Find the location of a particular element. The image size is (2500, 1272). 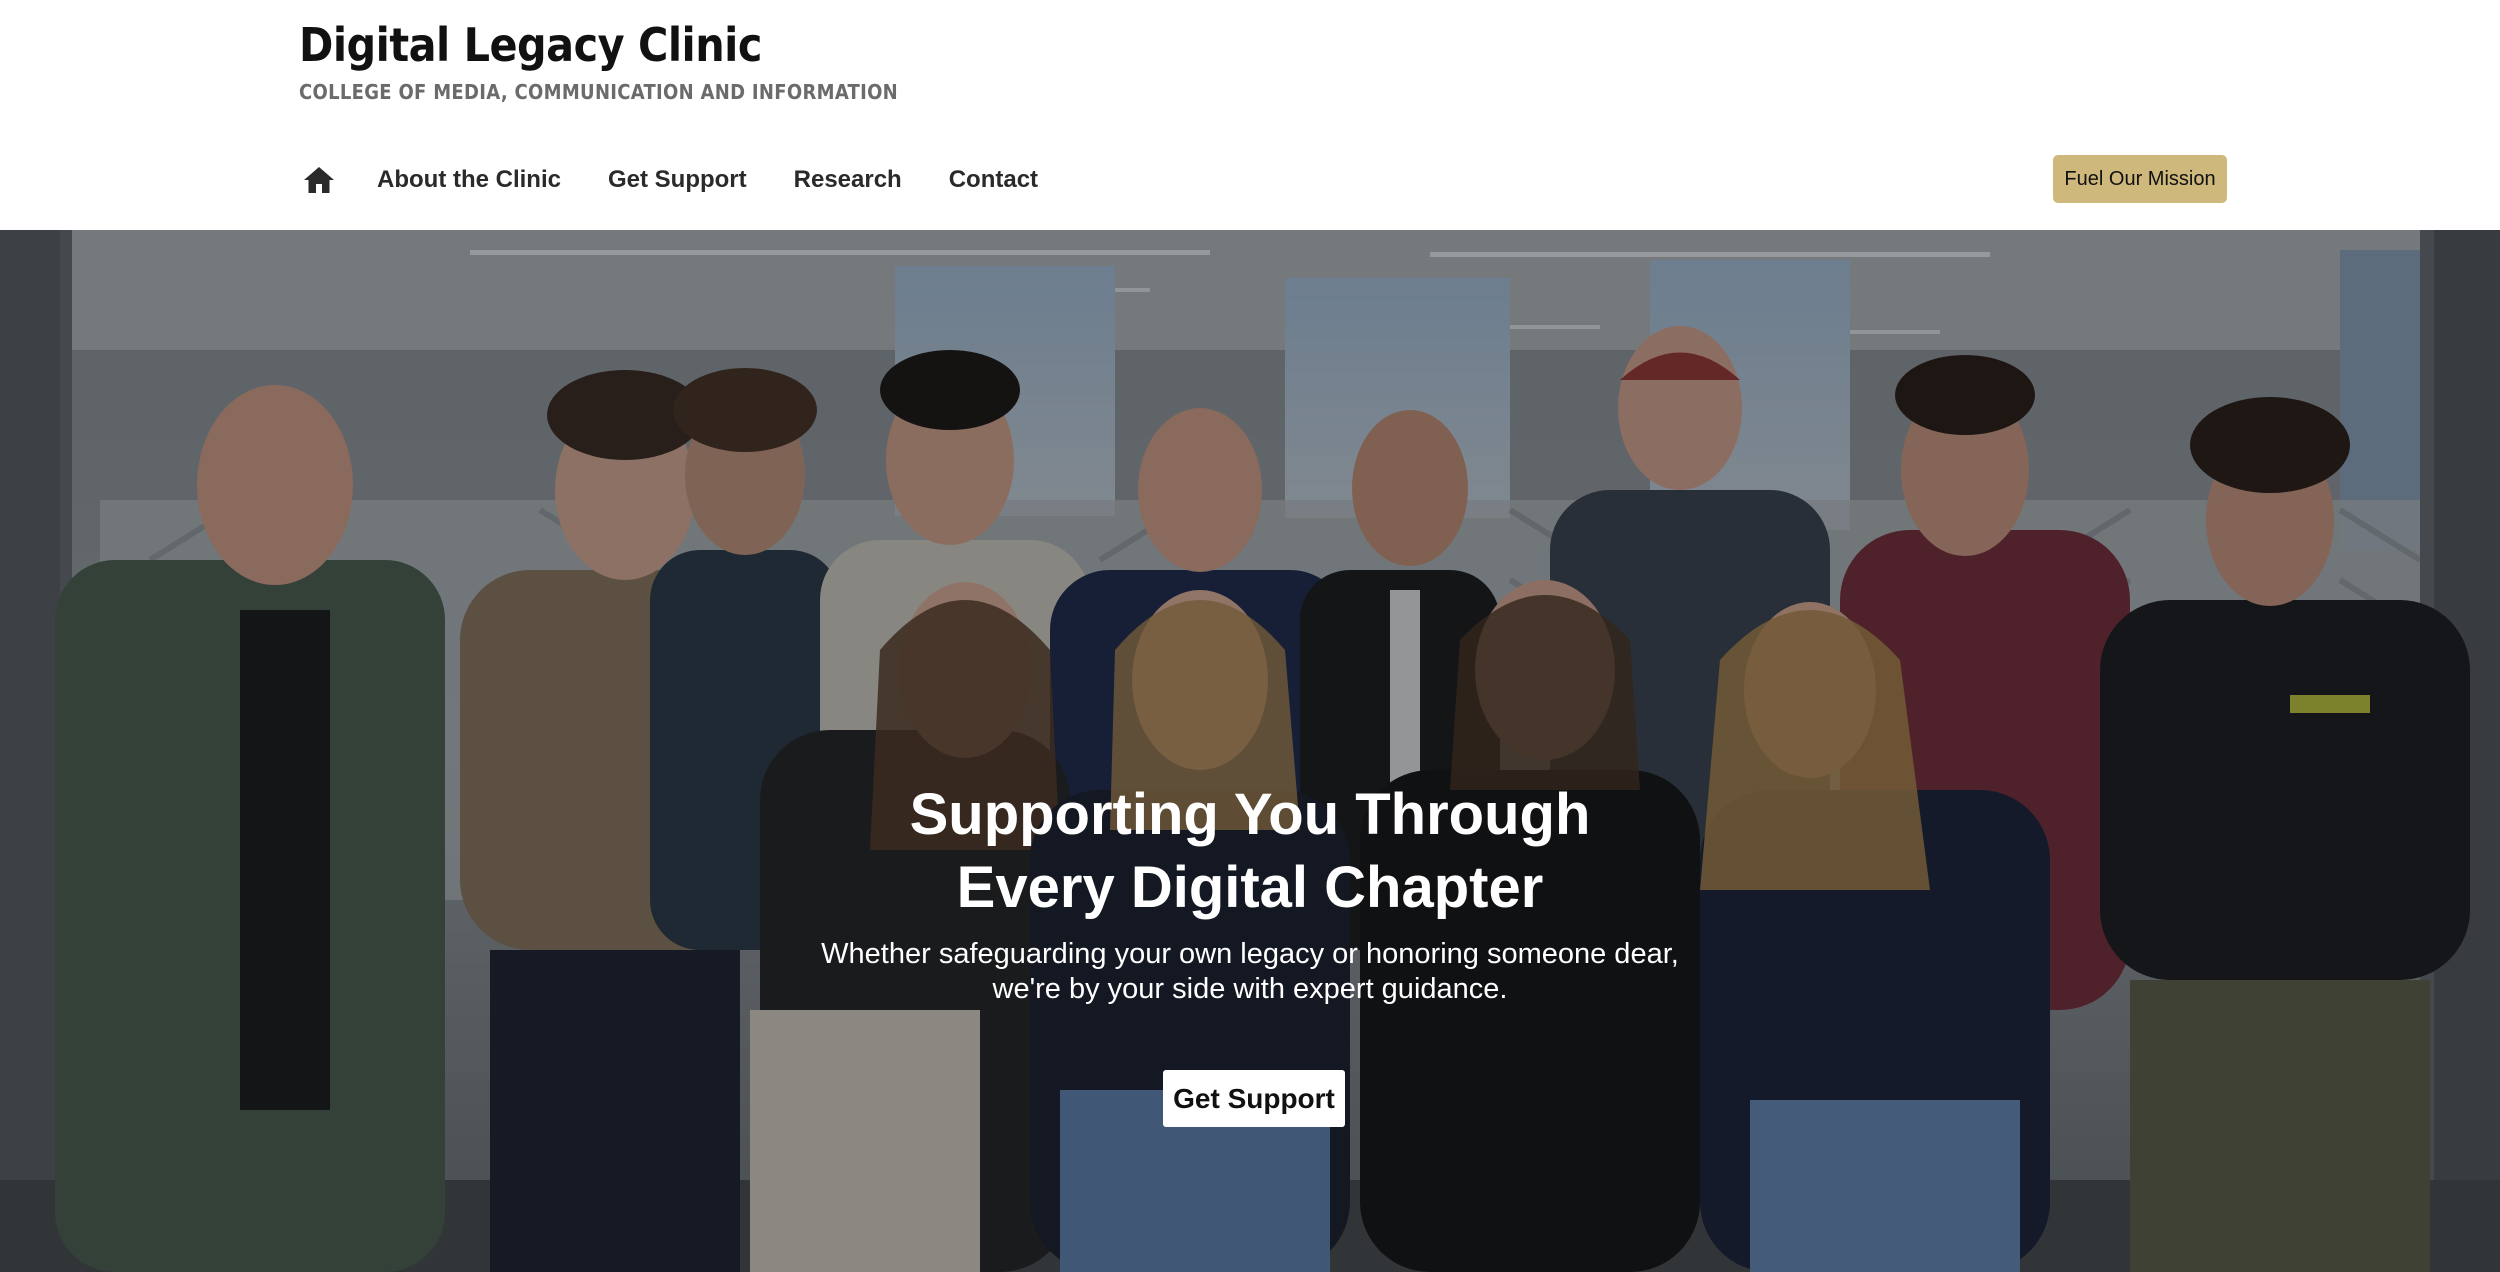

nav-item-research: Research is located at coordinates (848, 180).